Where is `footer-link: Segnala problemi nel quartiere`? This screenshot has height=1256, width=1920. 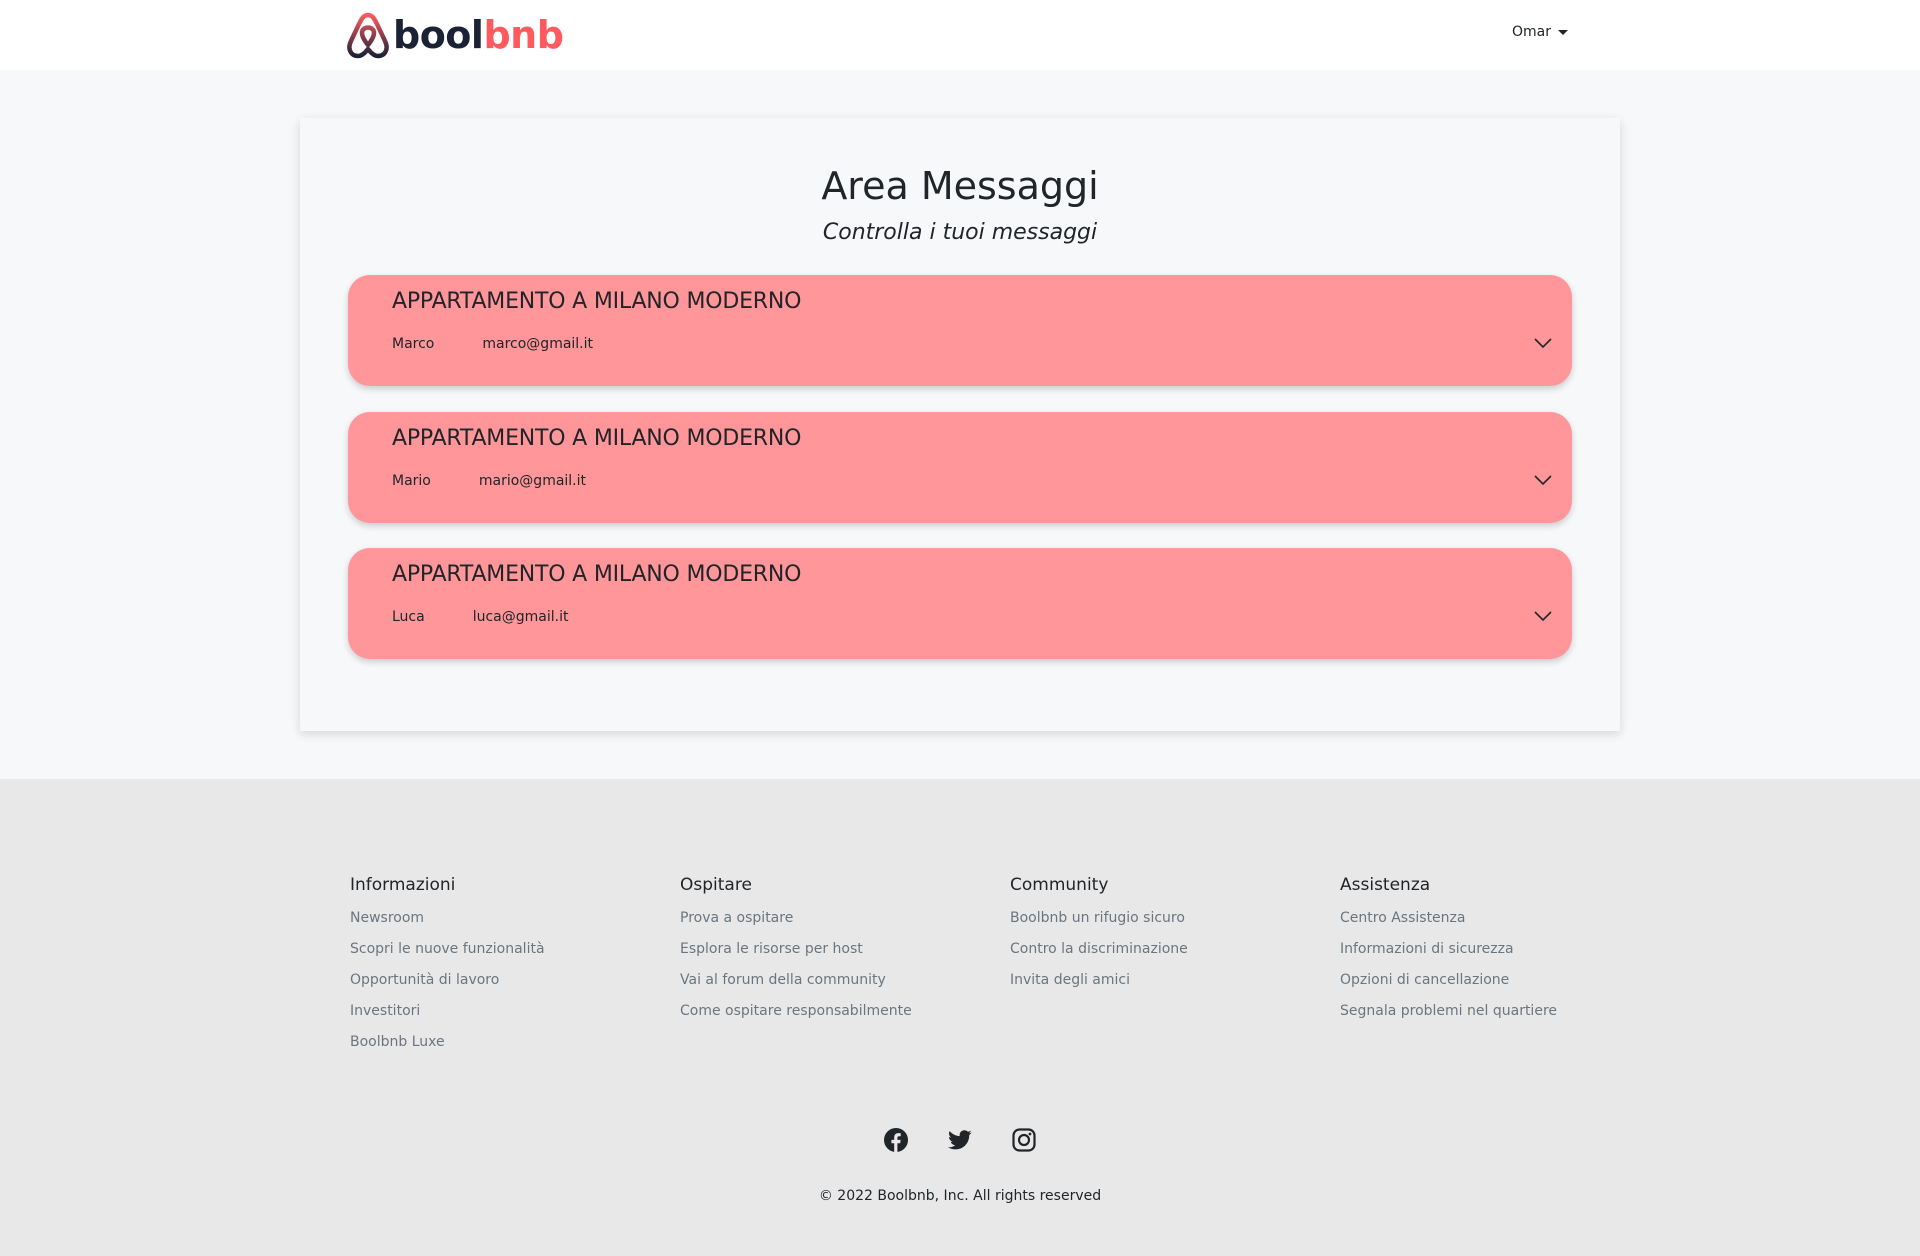 footer-link: Segnala problemi nel quartiere is located at coordinates (1448, 1011).